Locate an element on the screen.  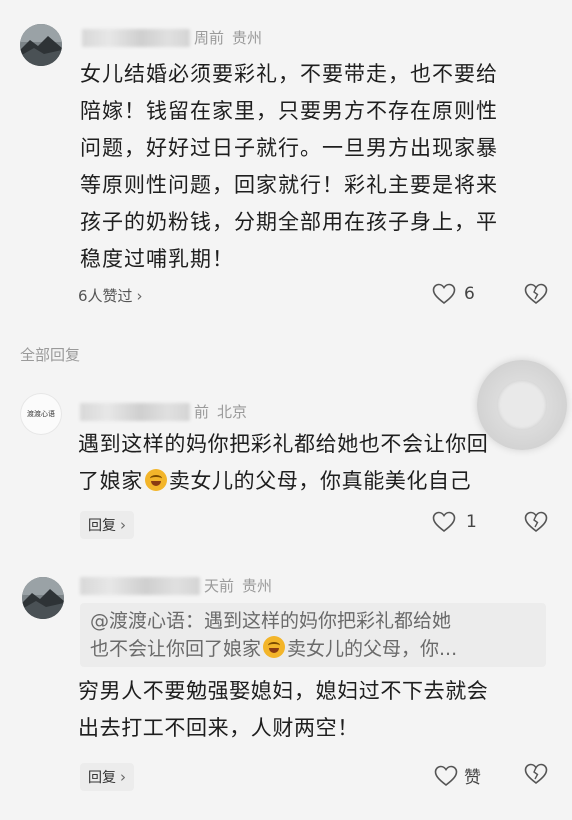
comment-text-part: 了娘家 is located at coordinates (110, 481).